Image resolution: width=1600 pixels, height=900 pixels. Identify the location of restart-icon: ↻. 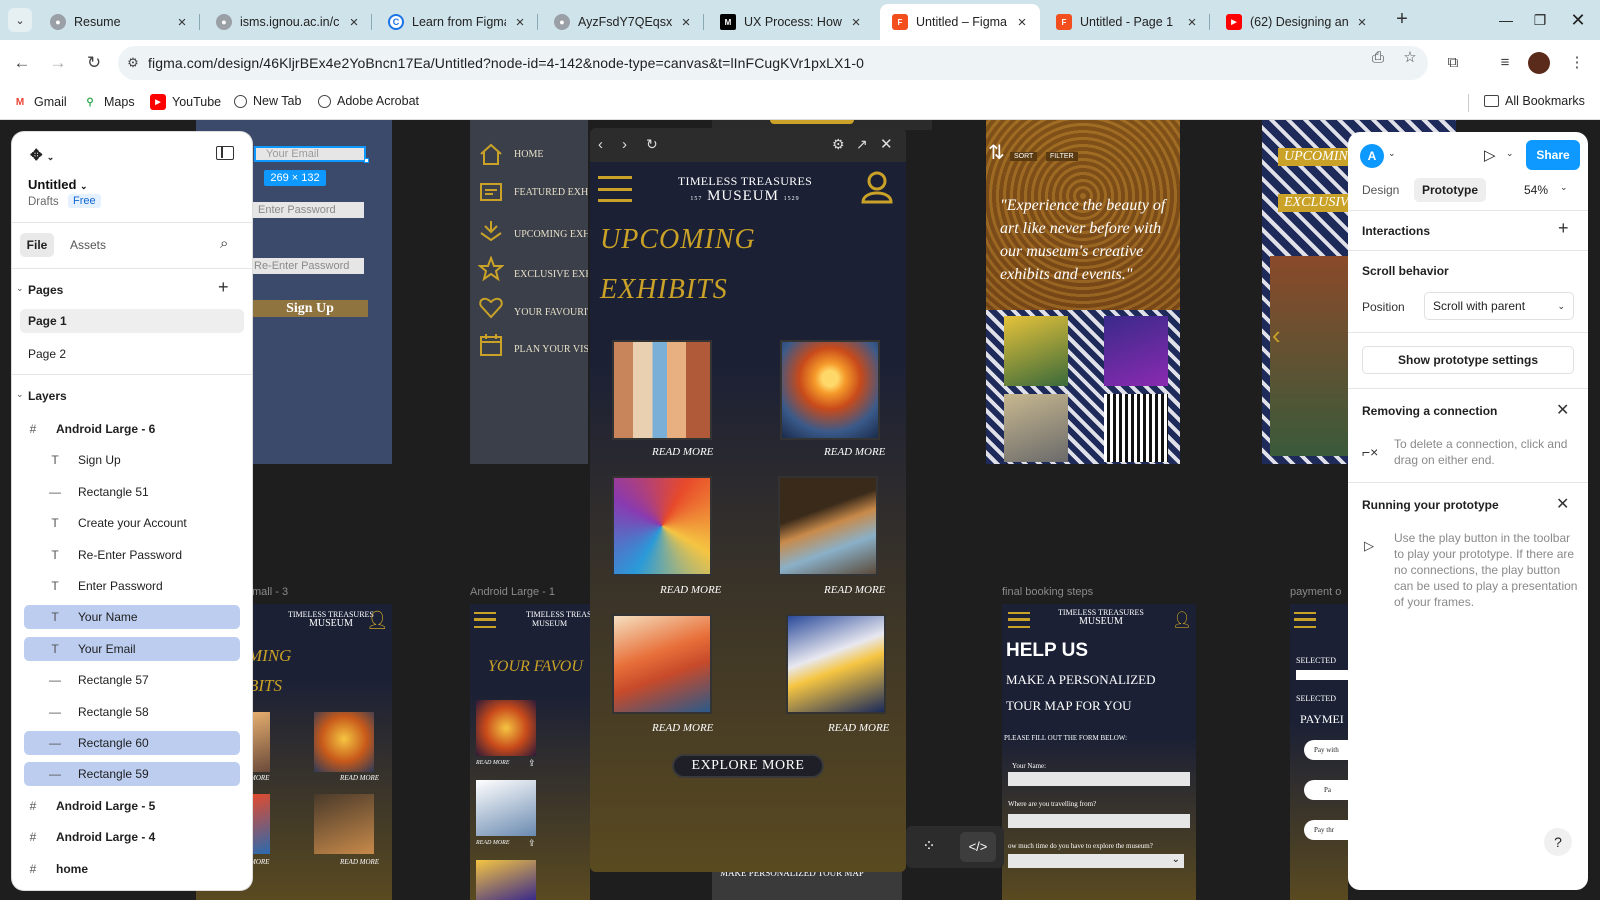
(652, 144).